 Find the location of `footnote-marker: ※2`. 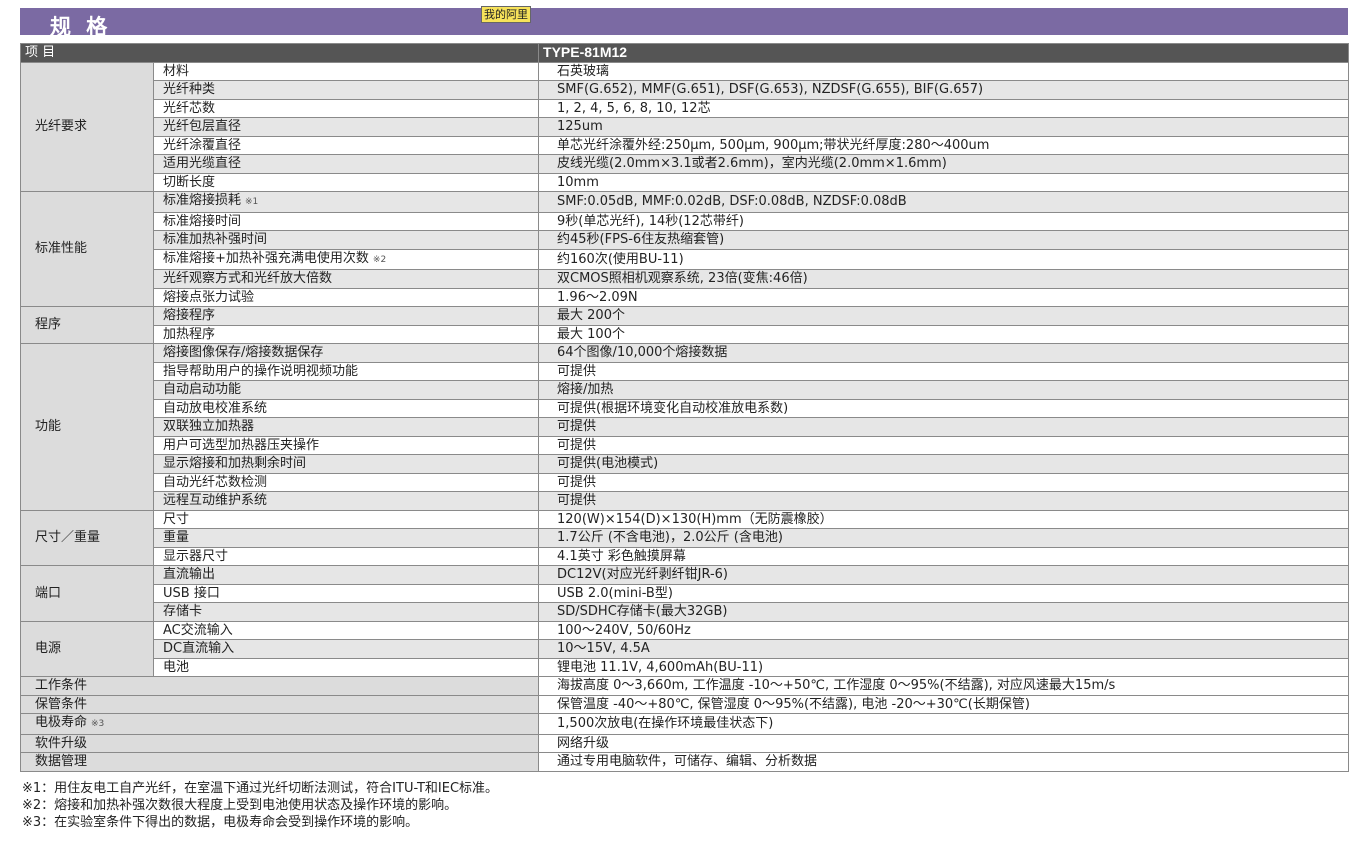

footnote-marker: ※2 is located at coordinates (379, 259).